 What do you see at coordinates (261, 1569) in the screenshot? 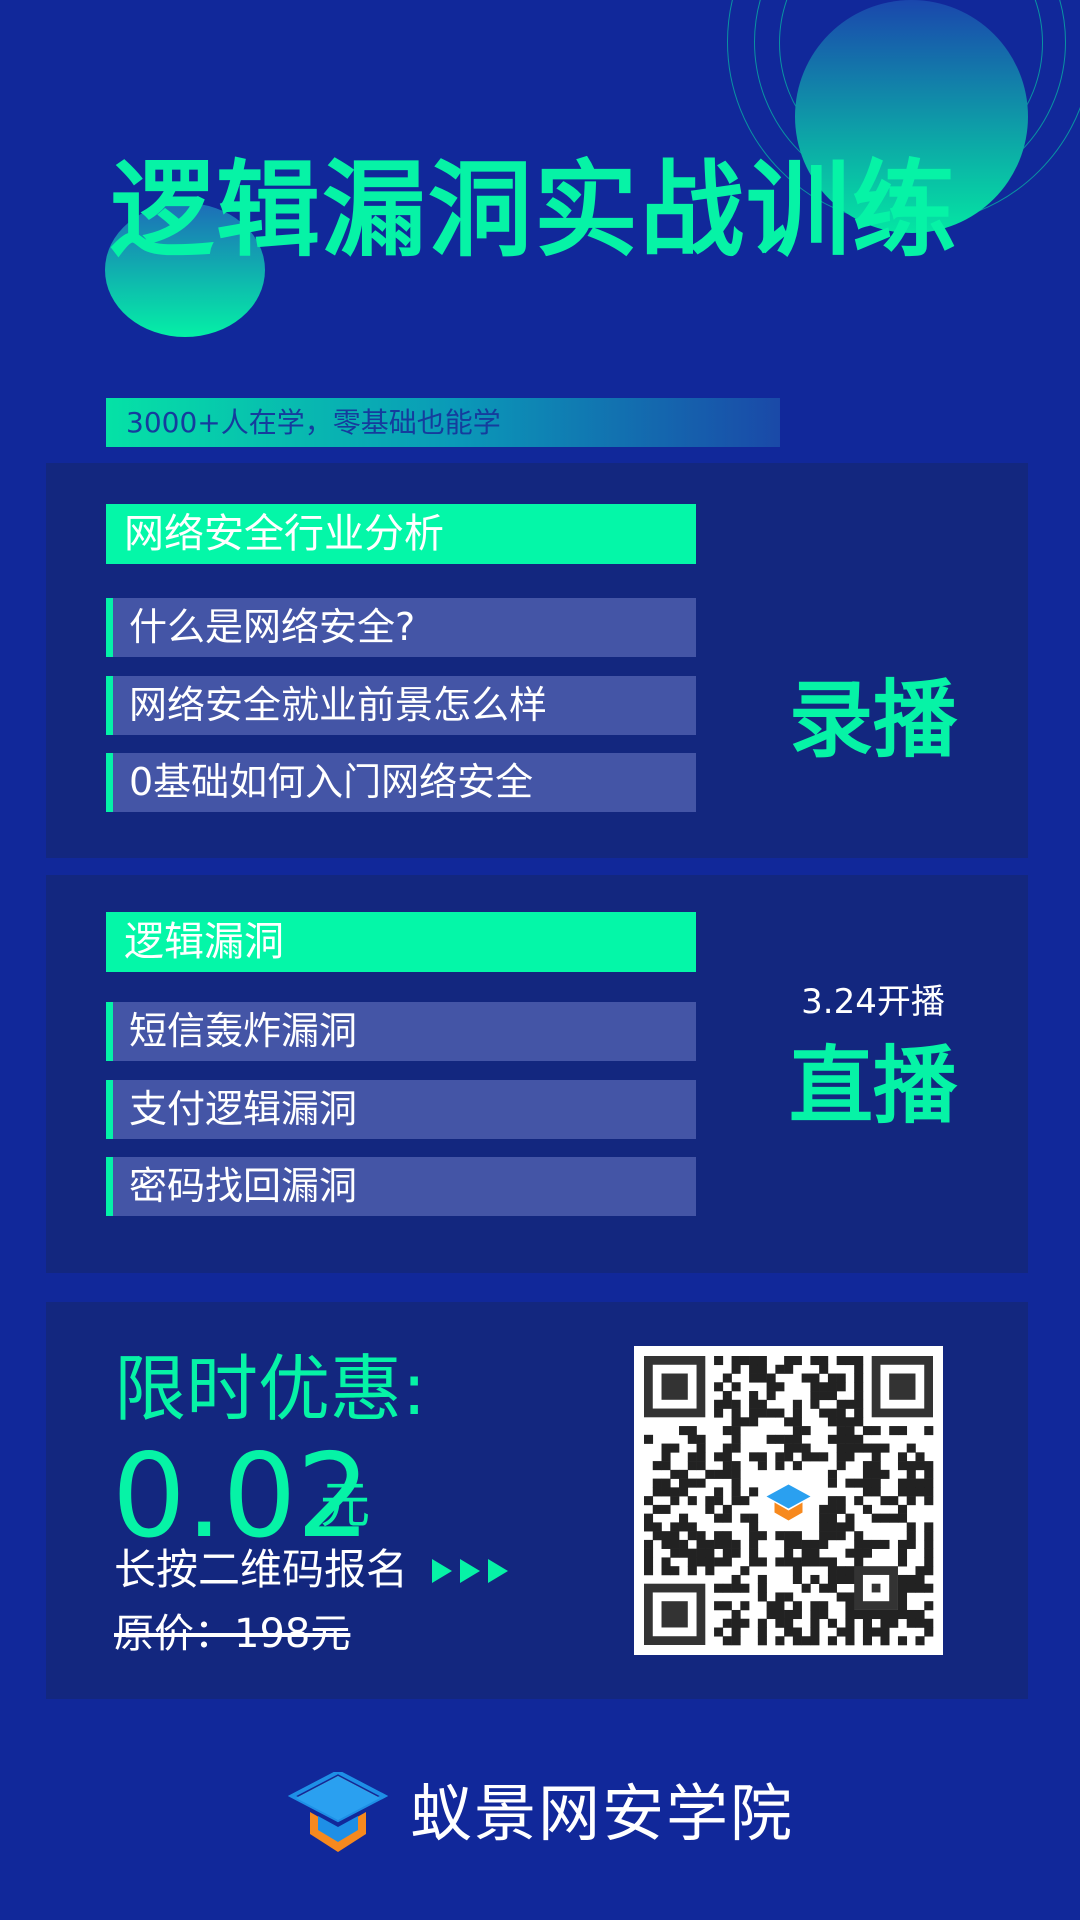
I see `signup-instruction: 长按二维码报名` at bounding box center [261, 1569].